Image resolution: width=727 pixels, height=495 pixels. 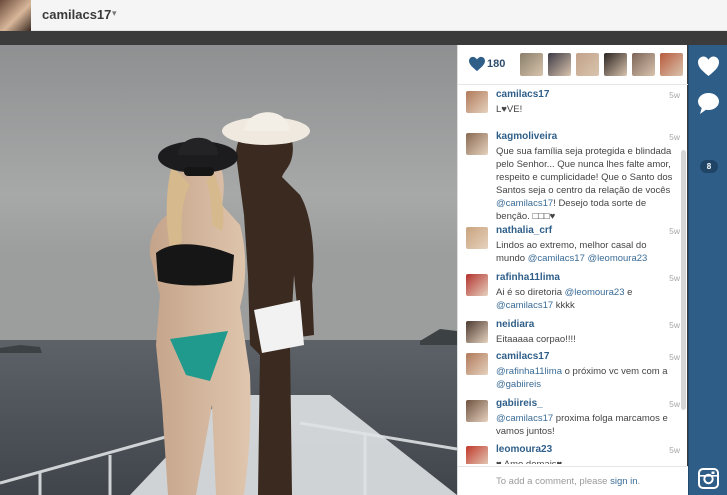 What do you see at coordinates (524, 449) in the screenshot?
I see `comment-username: leomoura23` at bounding box center [524, 449].